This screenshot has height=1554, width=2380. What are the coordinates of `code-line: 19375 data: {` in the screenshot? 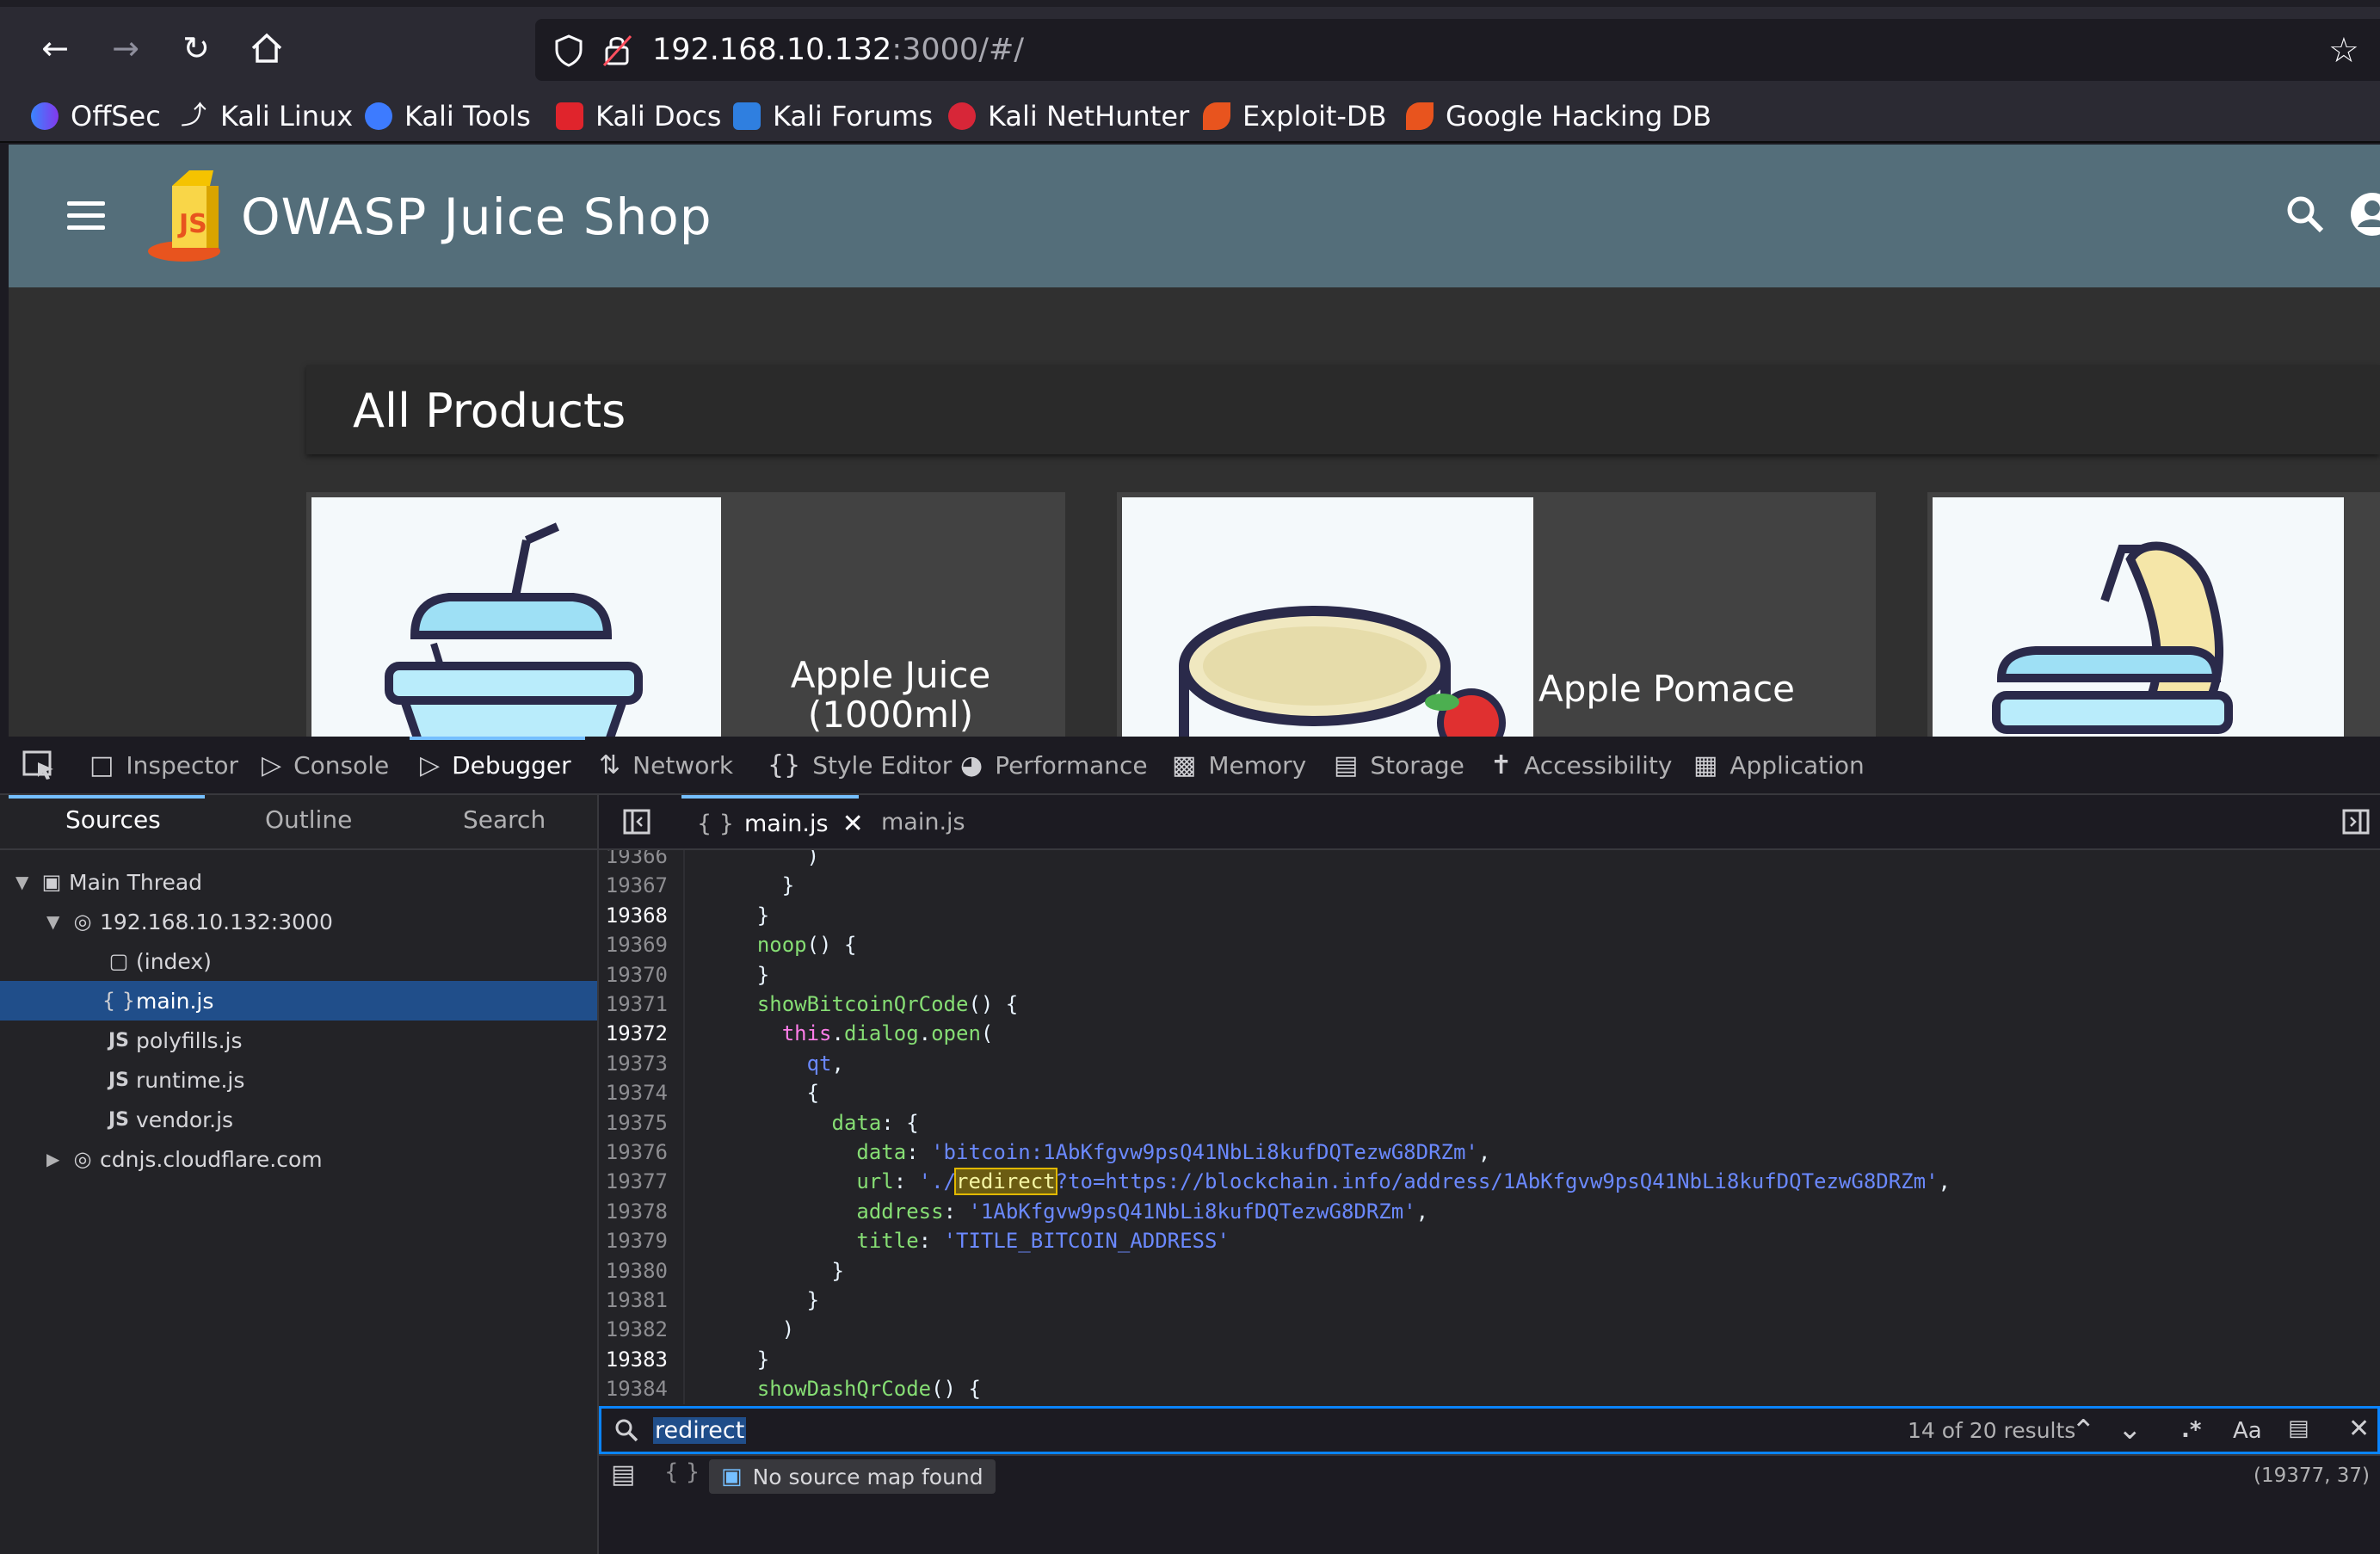 It's located at (1489, 1123).